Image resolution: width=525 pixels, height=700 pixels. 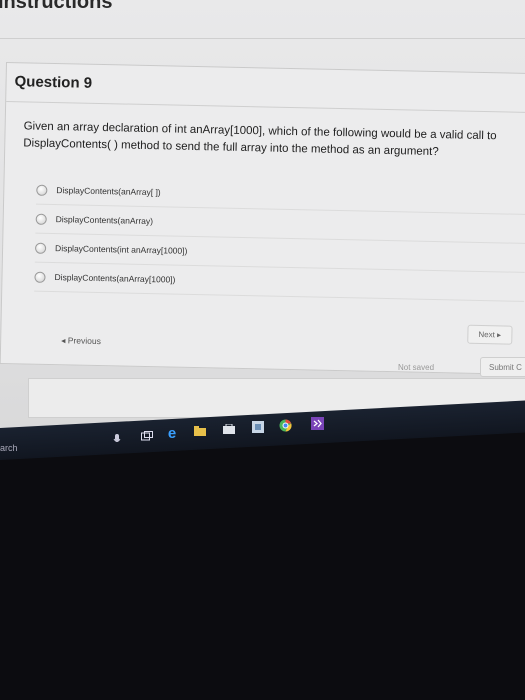 I want to click on task-view-icon, so click(x=147, y=436).